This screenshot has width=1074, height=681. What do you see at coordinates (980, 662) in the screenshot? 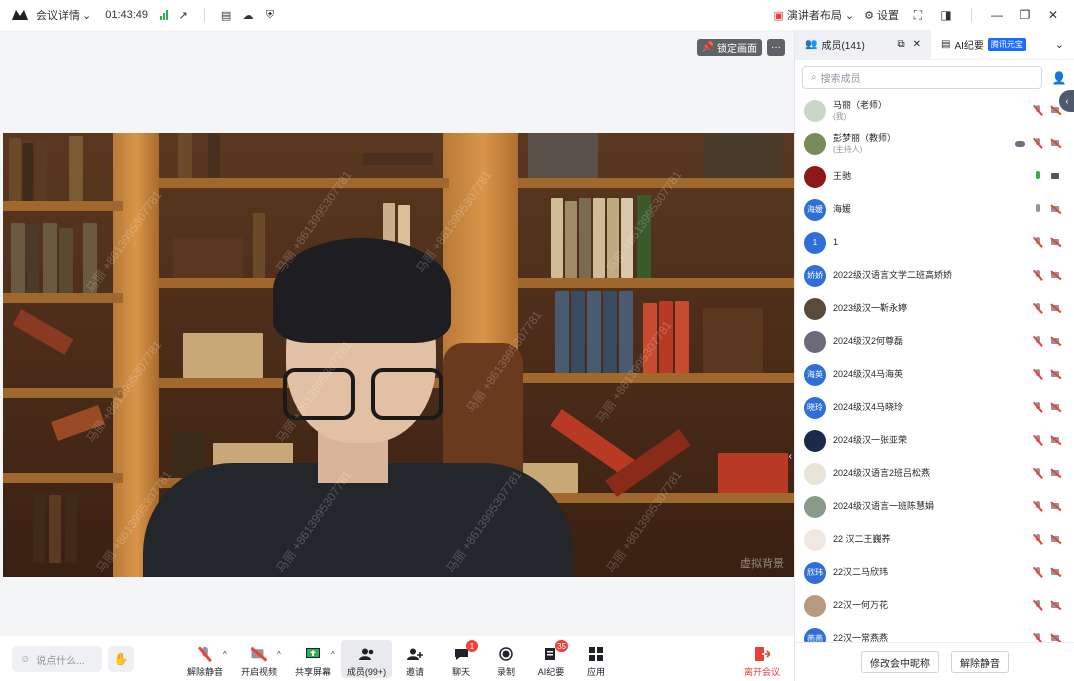
I see `unmute-all-button: 解除静音` at bounding box center [980, 662].